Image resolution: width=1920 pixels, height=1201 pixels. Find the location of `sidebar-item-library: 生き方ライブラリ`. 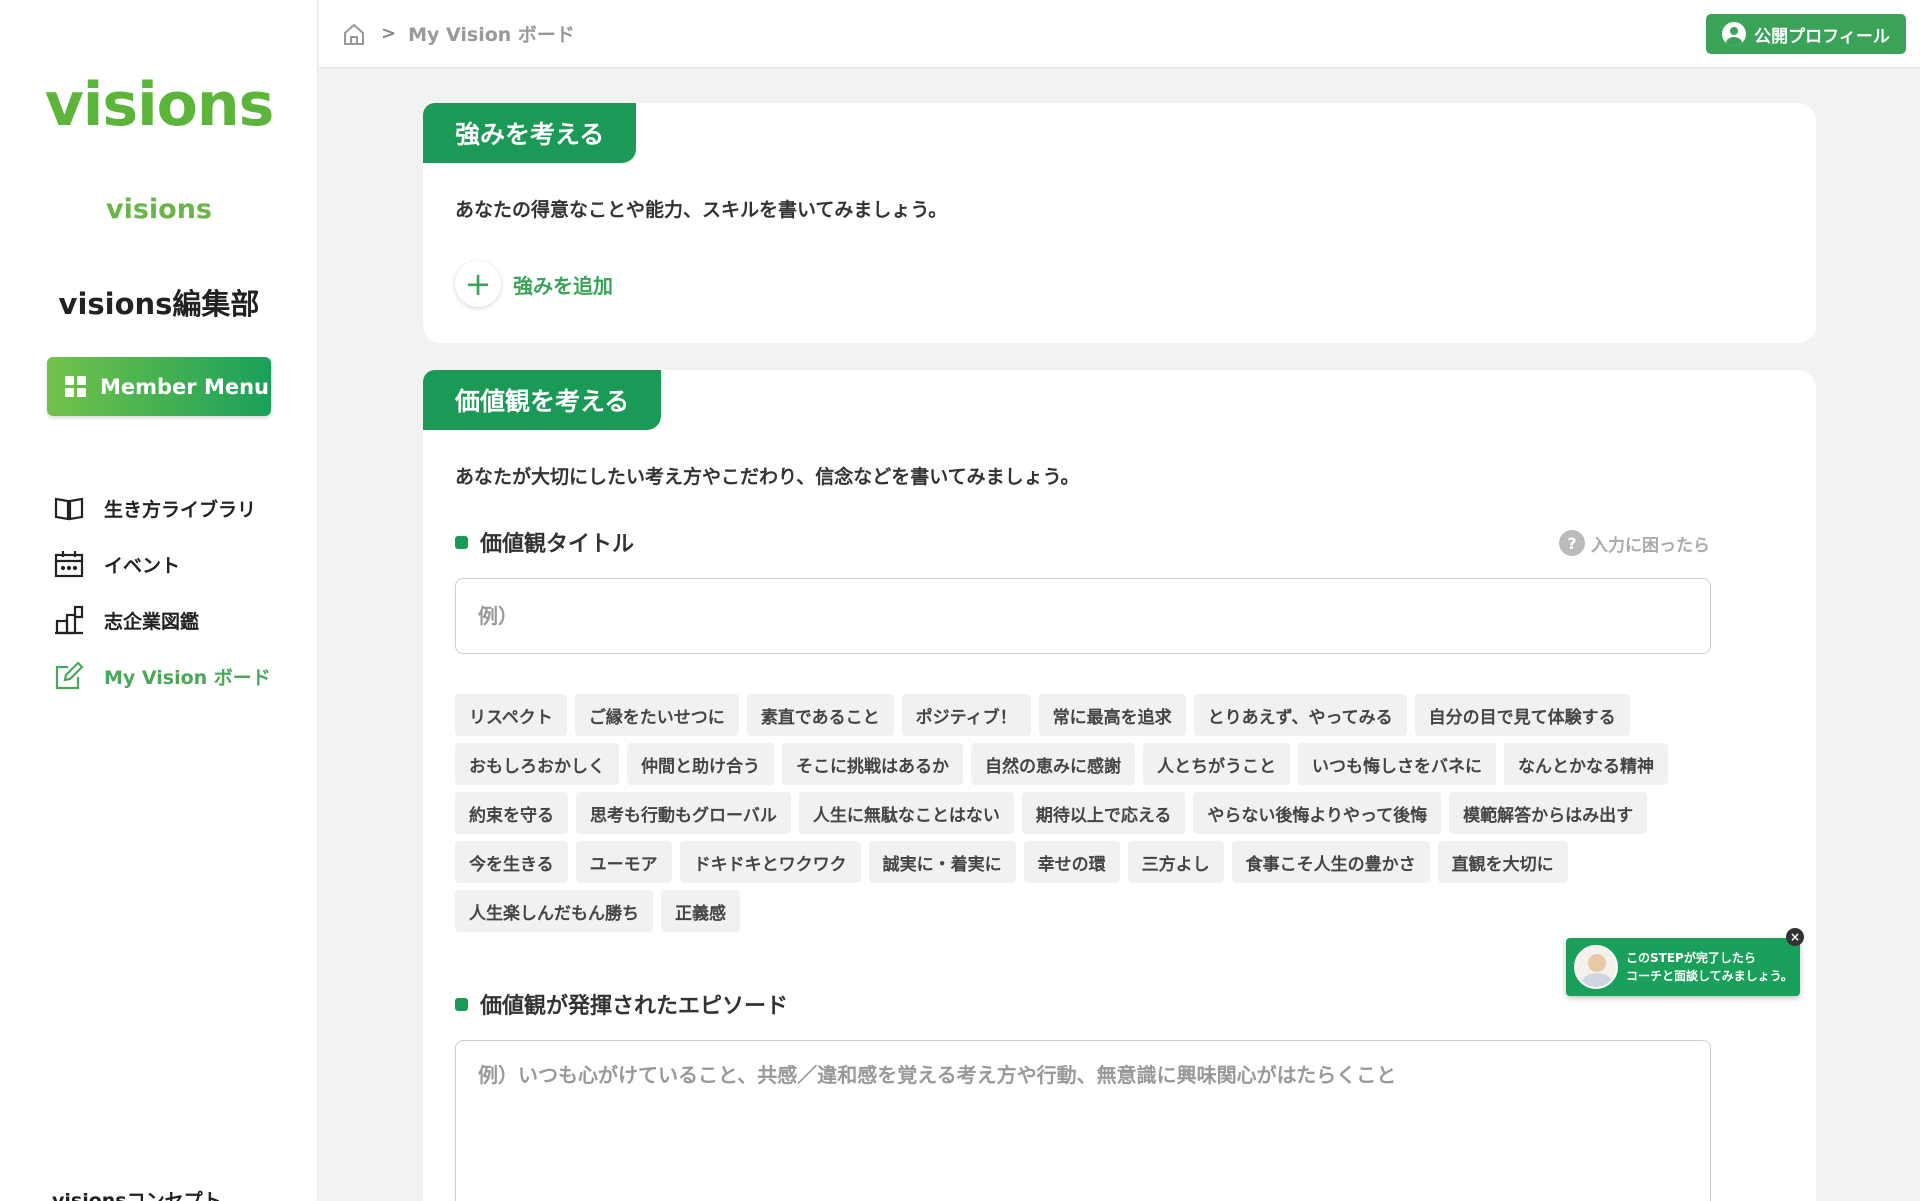

sidebar-item-library: 生き方ライブラリ is located at coordinates (161, 508).